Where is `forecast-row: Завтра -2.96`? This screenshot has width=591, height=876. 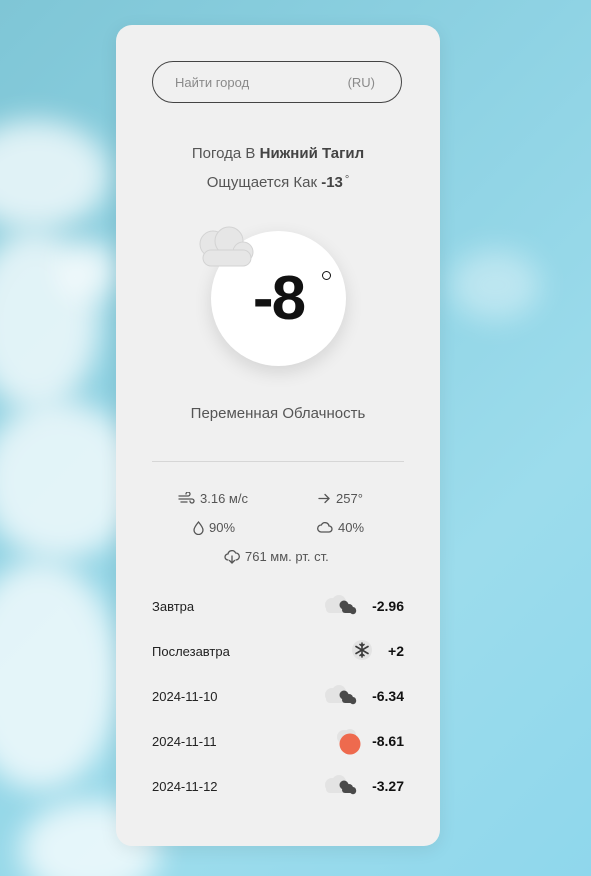 forecast-row: Завтра -2.96 is located at coordinates (278, 606).